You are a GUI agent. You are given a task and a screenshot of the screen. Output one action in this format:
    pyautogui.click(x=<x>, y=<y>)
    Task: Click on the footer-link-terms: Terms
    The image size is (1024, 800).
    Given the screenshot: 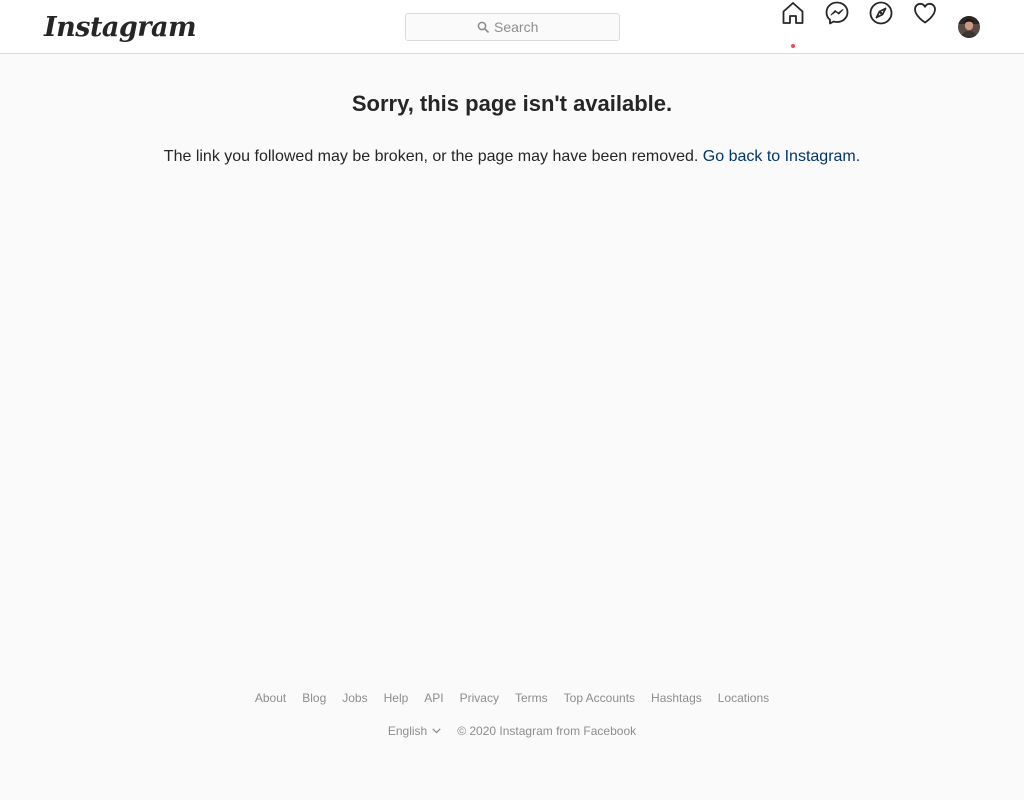 What is the action you would take?
    pyautogui.click(x=531, y=698)
    